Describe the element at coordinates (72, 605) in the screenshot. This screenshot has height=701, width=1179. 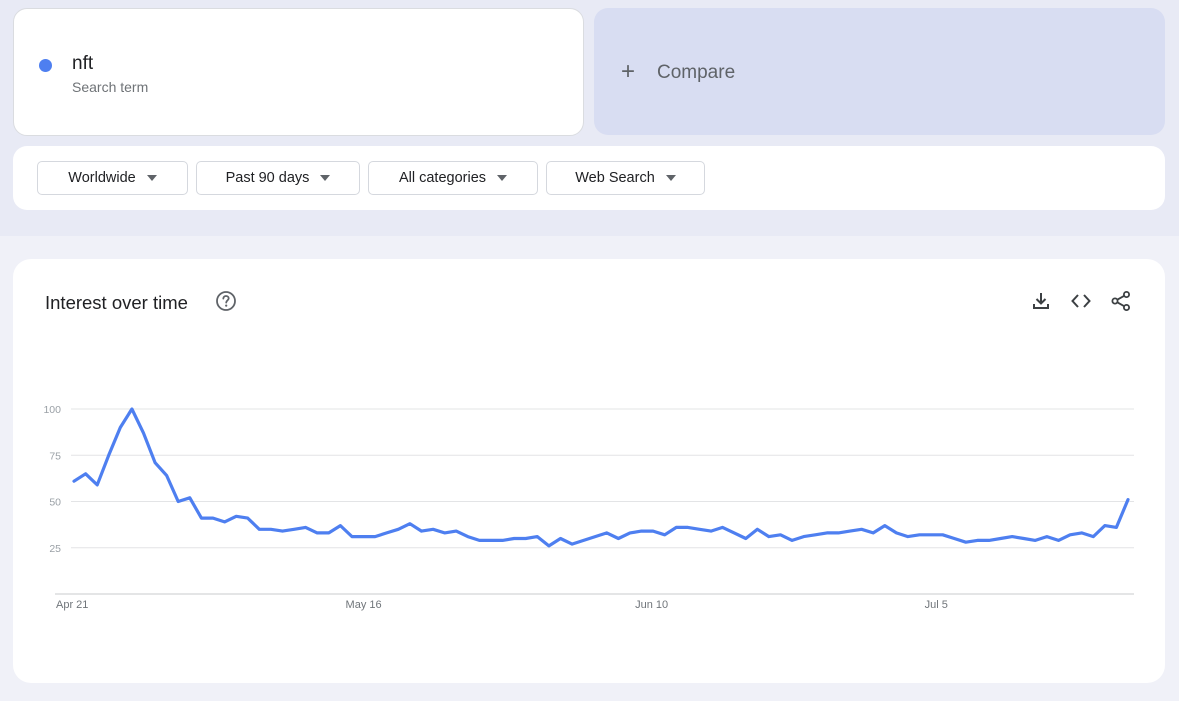
I see `x-tick-label: Apr 21` at that location.